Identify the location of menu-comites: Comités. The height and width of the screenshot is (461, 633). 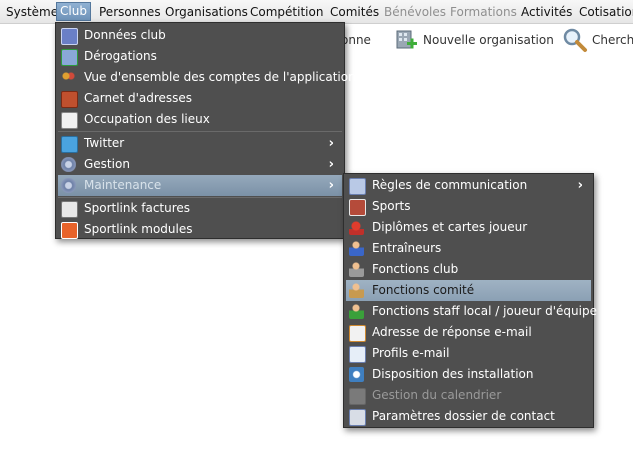
(354, 12).